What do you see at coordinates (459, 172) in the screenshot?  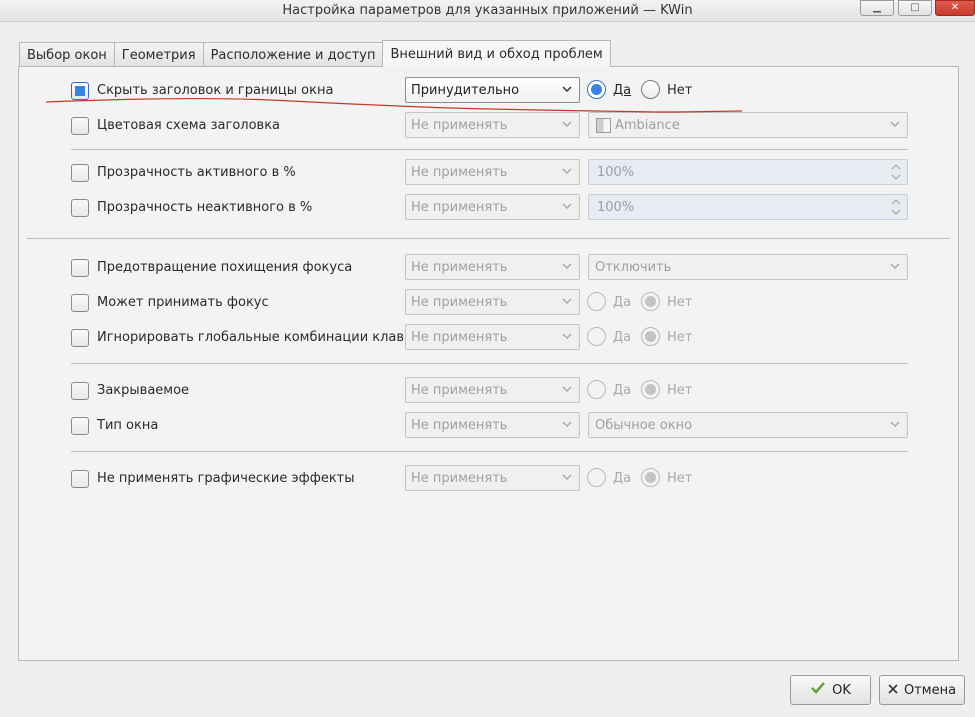 I see `active-opacity-policy-value: Не применять` at bounding box center [459, 172].